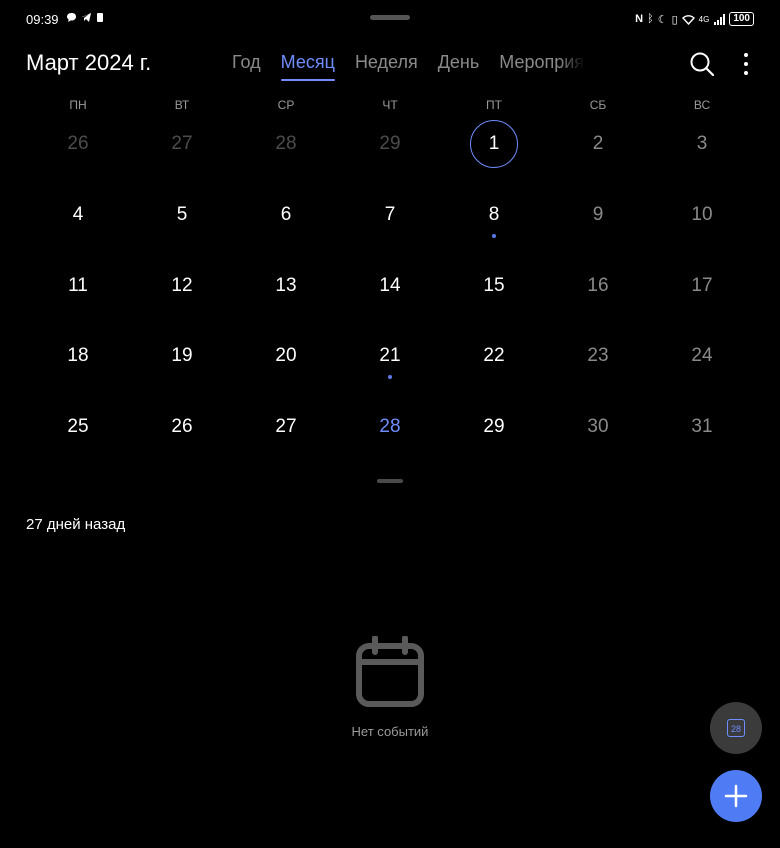 This screenshot has height=848, width=780. I want to click on calendar-day: 23, so click(598, 363).